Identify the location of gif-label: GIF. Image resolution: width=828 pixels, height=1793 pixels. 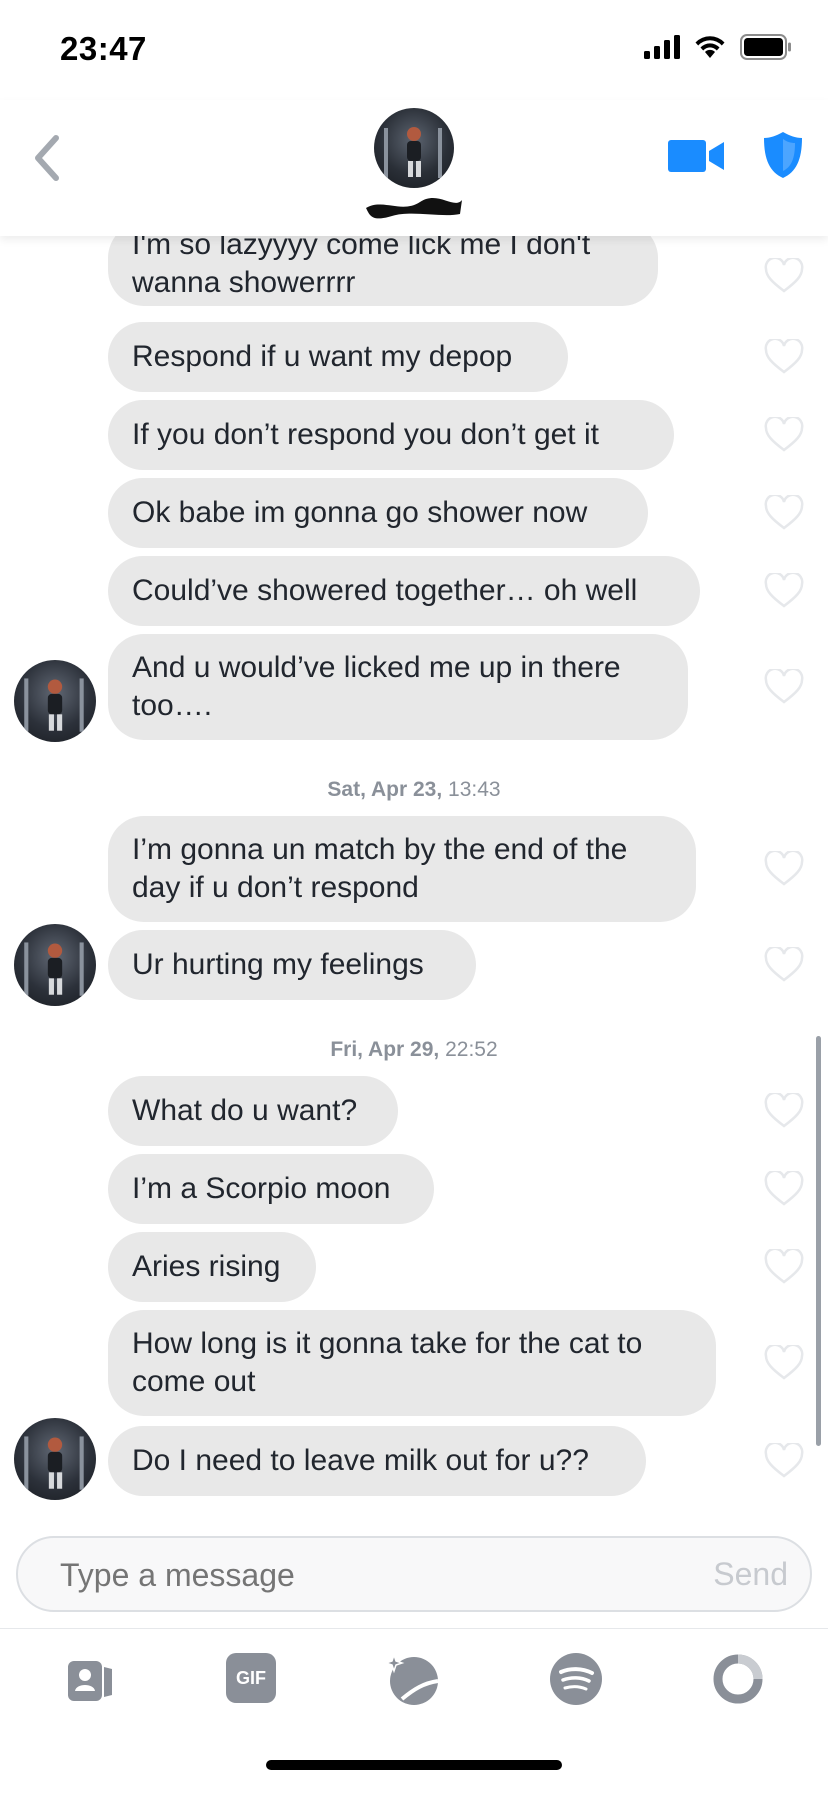
(251, 1677).